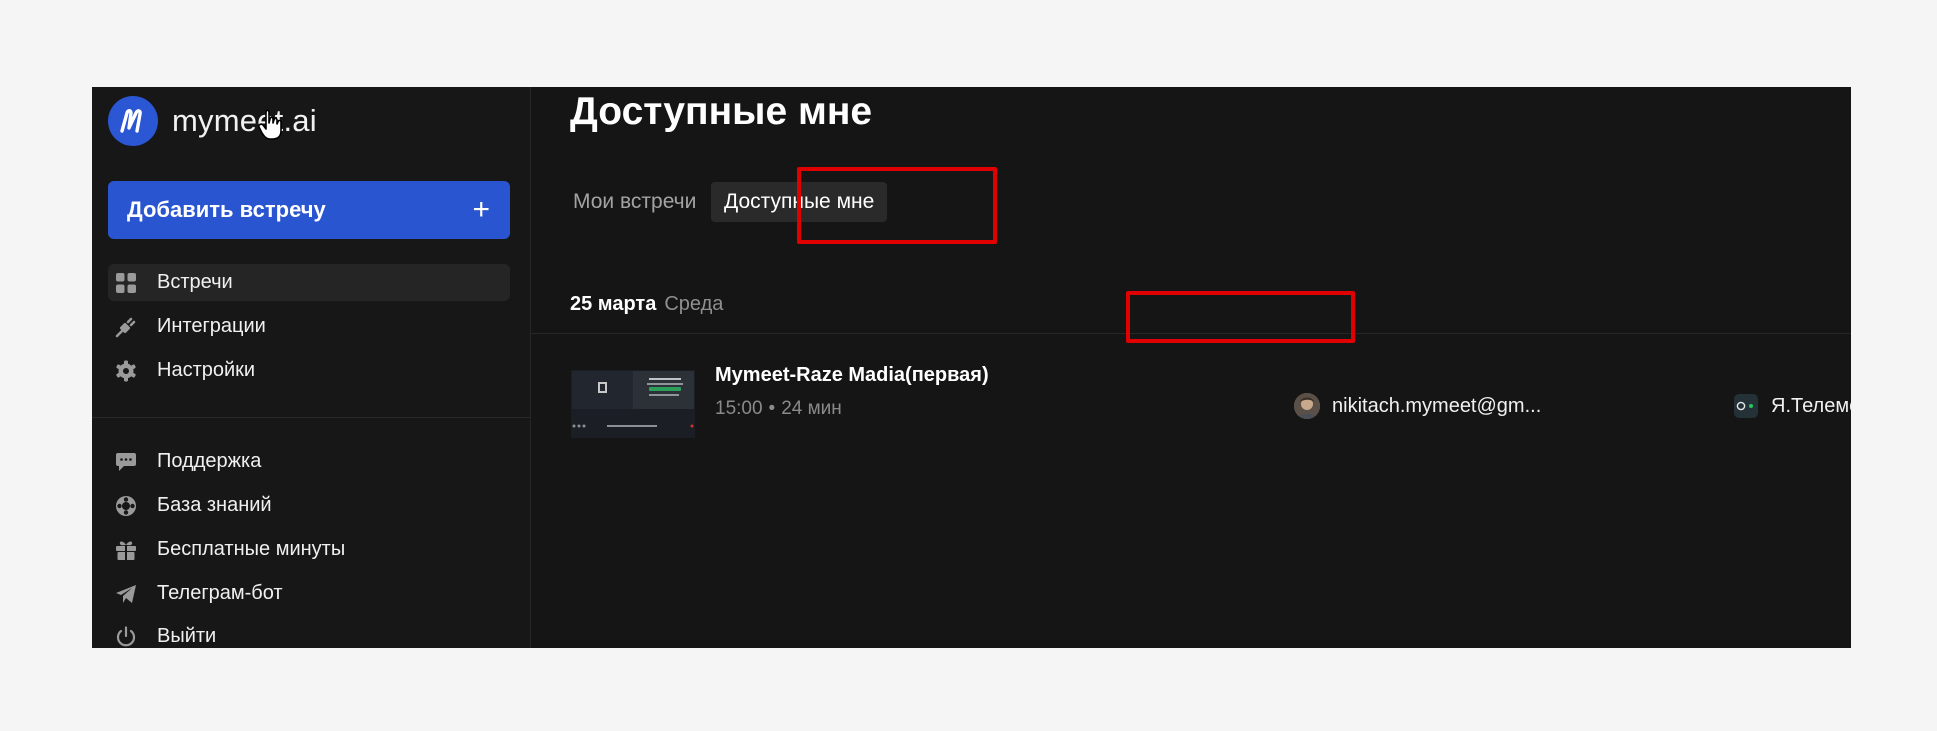 Image resolution: width=1937 pixels, height=731 pixels. What do you see at coordinates (1307, 406) in the screenshot?
I see `avatar` at bounding box center [1307, 406].